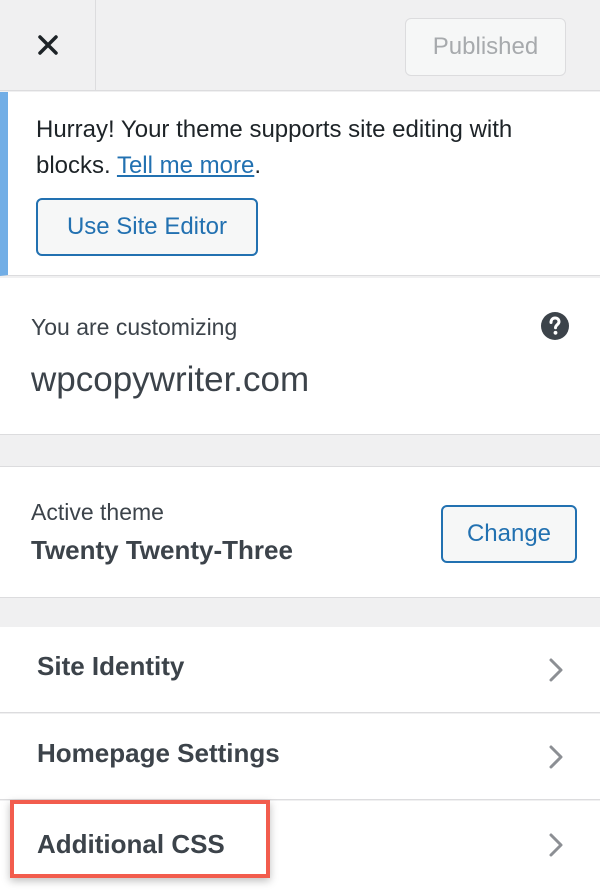 The image size is (600, 890). What do you see at coordinates (111, 666) in the screenshot?
I see `menu-item-label: Site Identity` at bounding box center [111, 666].